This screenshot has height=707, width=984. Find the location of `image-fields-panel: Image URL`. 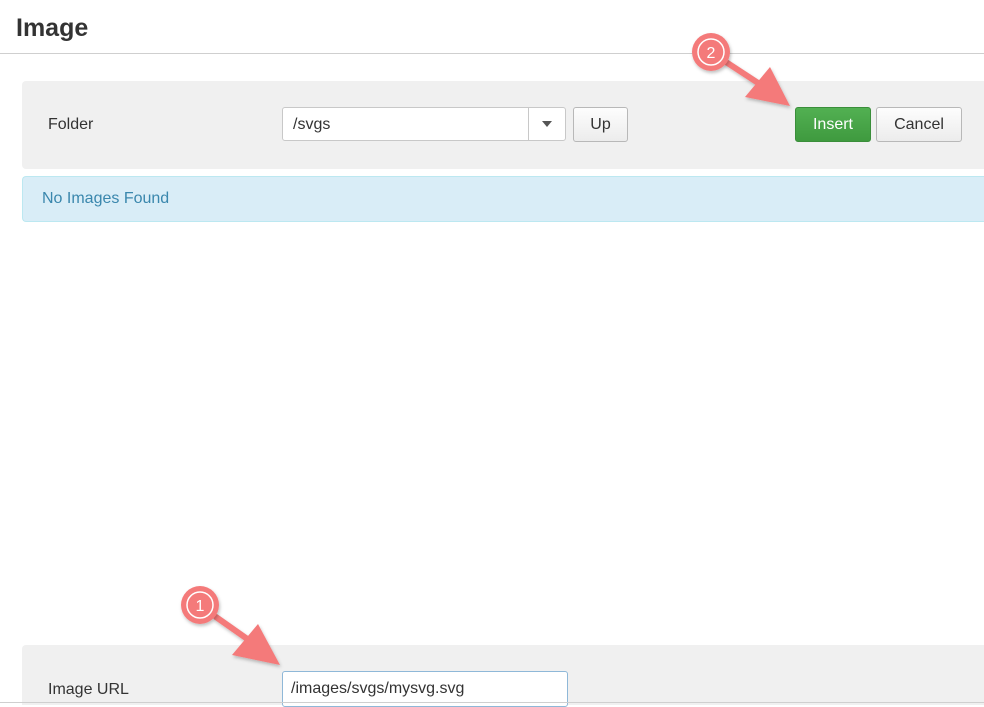

image-fields-panel: Image URL is located at coordinates (503, 676).